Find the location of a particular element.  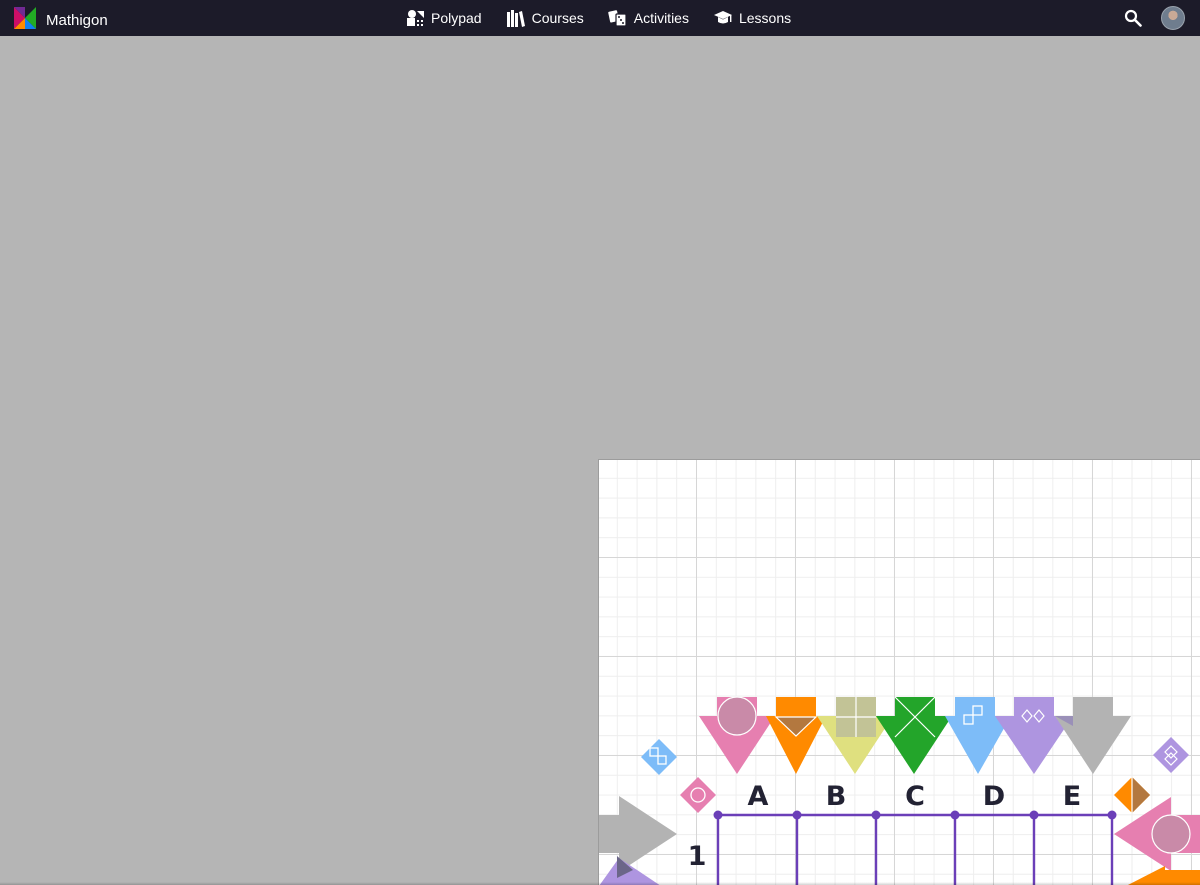

column-label-c: C is located at coordinates (915, 796).